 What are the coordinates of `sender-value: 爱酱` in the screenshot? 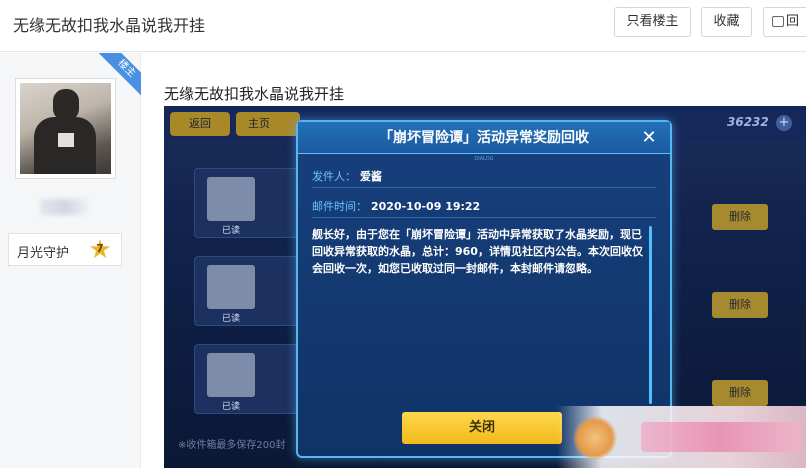 It's located at (371, 176).